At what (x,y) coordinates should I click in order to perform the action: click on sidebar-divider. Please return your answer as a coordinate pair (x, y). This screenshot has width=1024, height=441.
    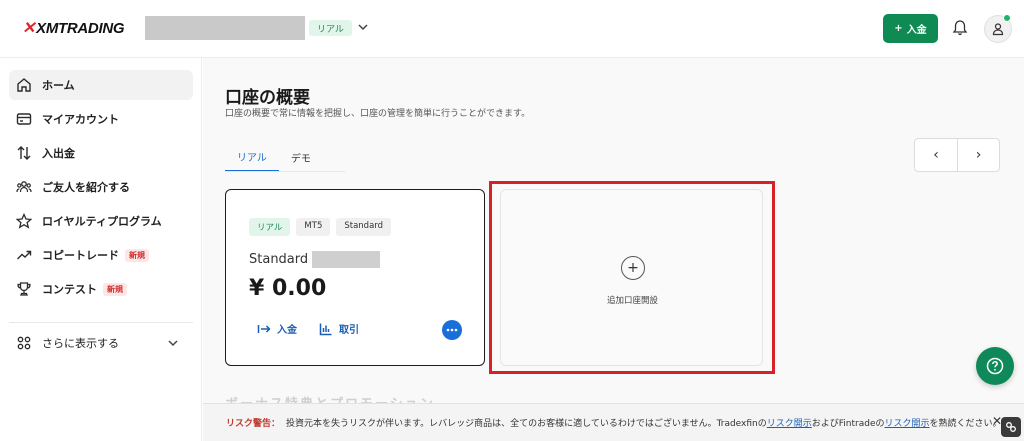
    Looking at the image, I should click on (101, 322).